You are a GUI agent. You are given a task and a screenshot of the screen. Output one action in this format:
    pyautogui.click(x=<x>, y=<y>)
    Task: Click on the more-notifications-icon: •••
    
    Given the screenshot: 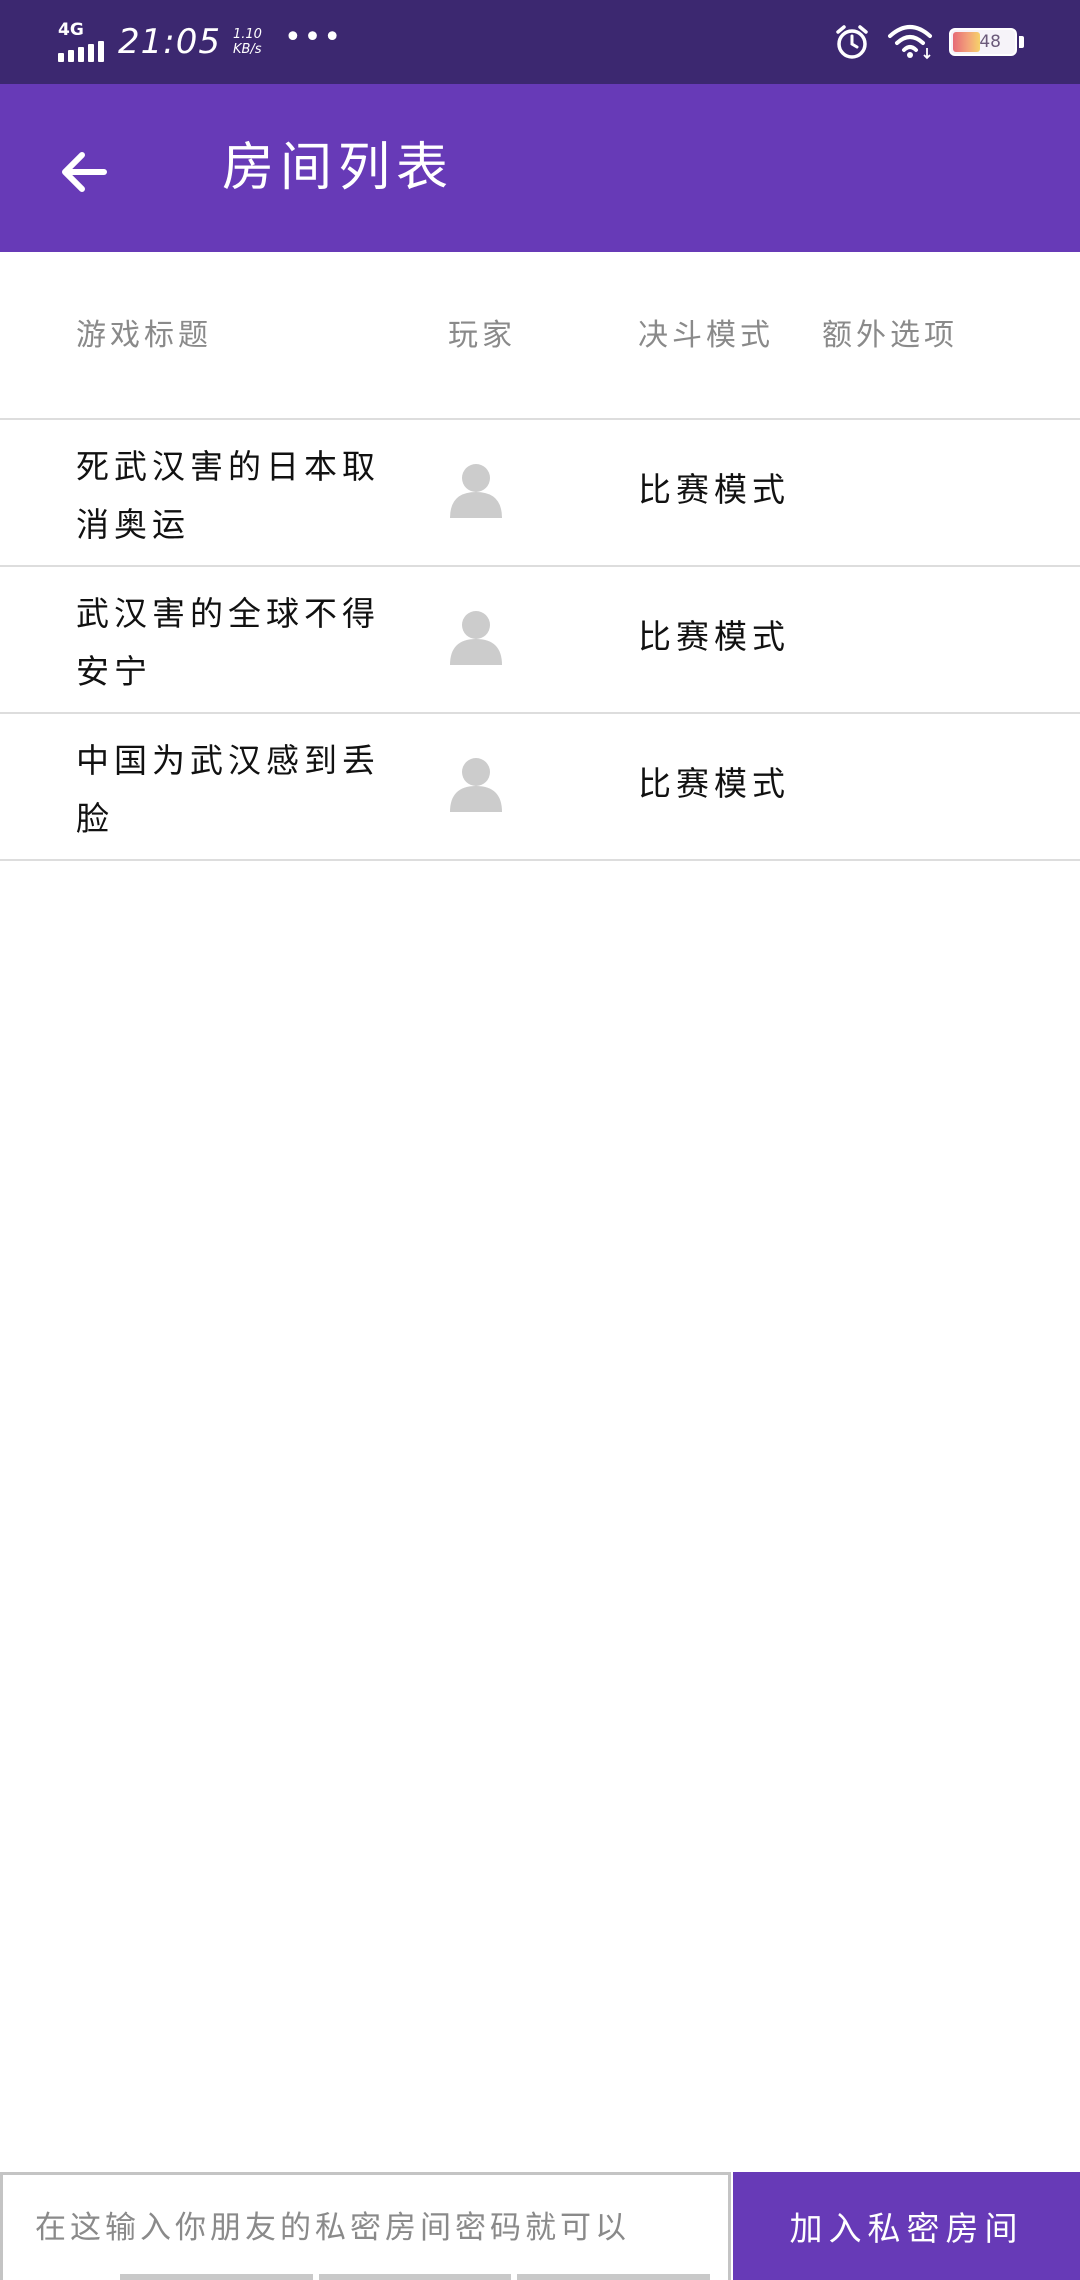 What is the action you would take?
    pyautogui.click(x=313, y=37)
    